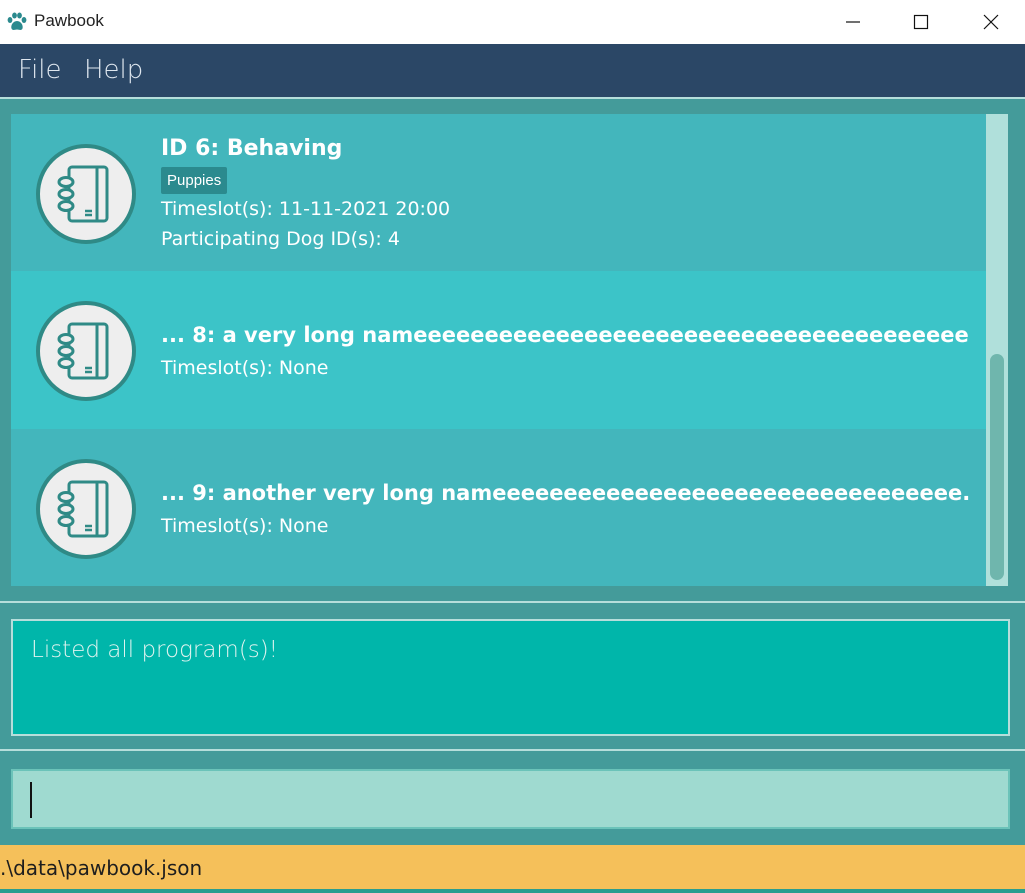 This screenshot has width=1025, height=893. I want to click on minimize-button, so click(853, 22).